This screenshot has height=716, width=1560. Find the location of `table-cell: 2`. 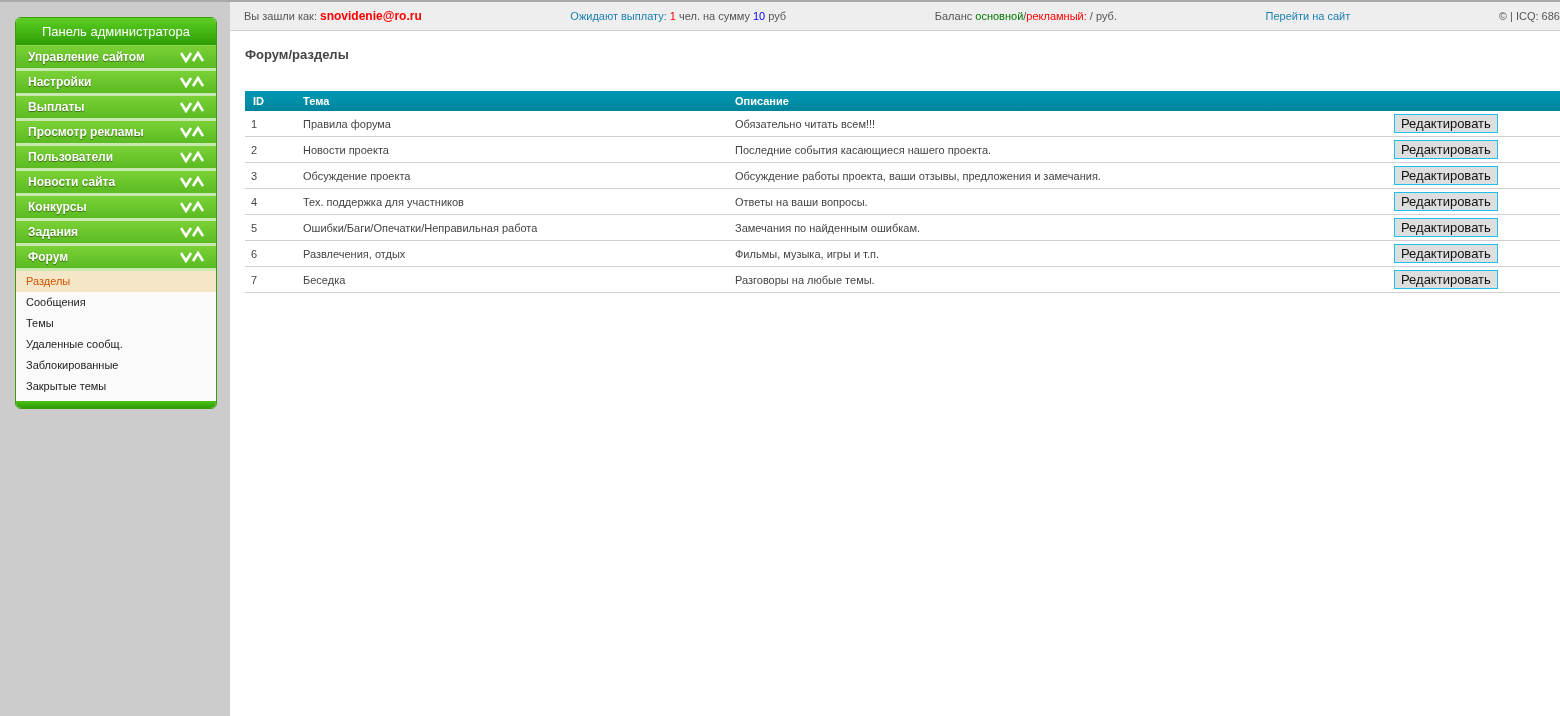

table-cell: 2 is located at coordinates (271, 149).